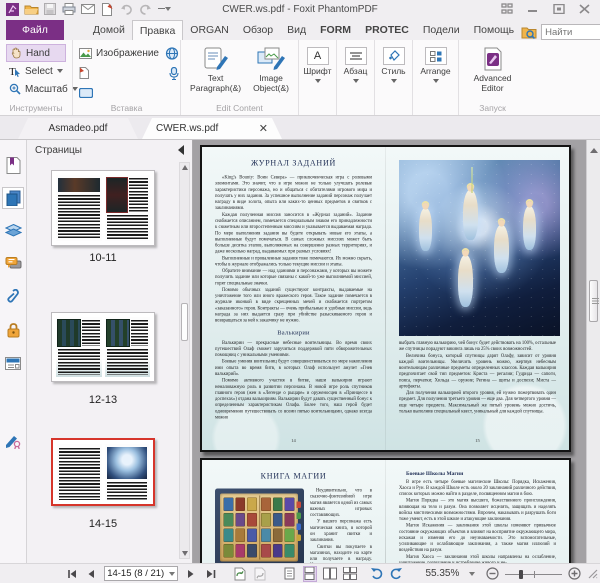  I want to click on paragraph-button-group: Абзац, so click(355, 77).